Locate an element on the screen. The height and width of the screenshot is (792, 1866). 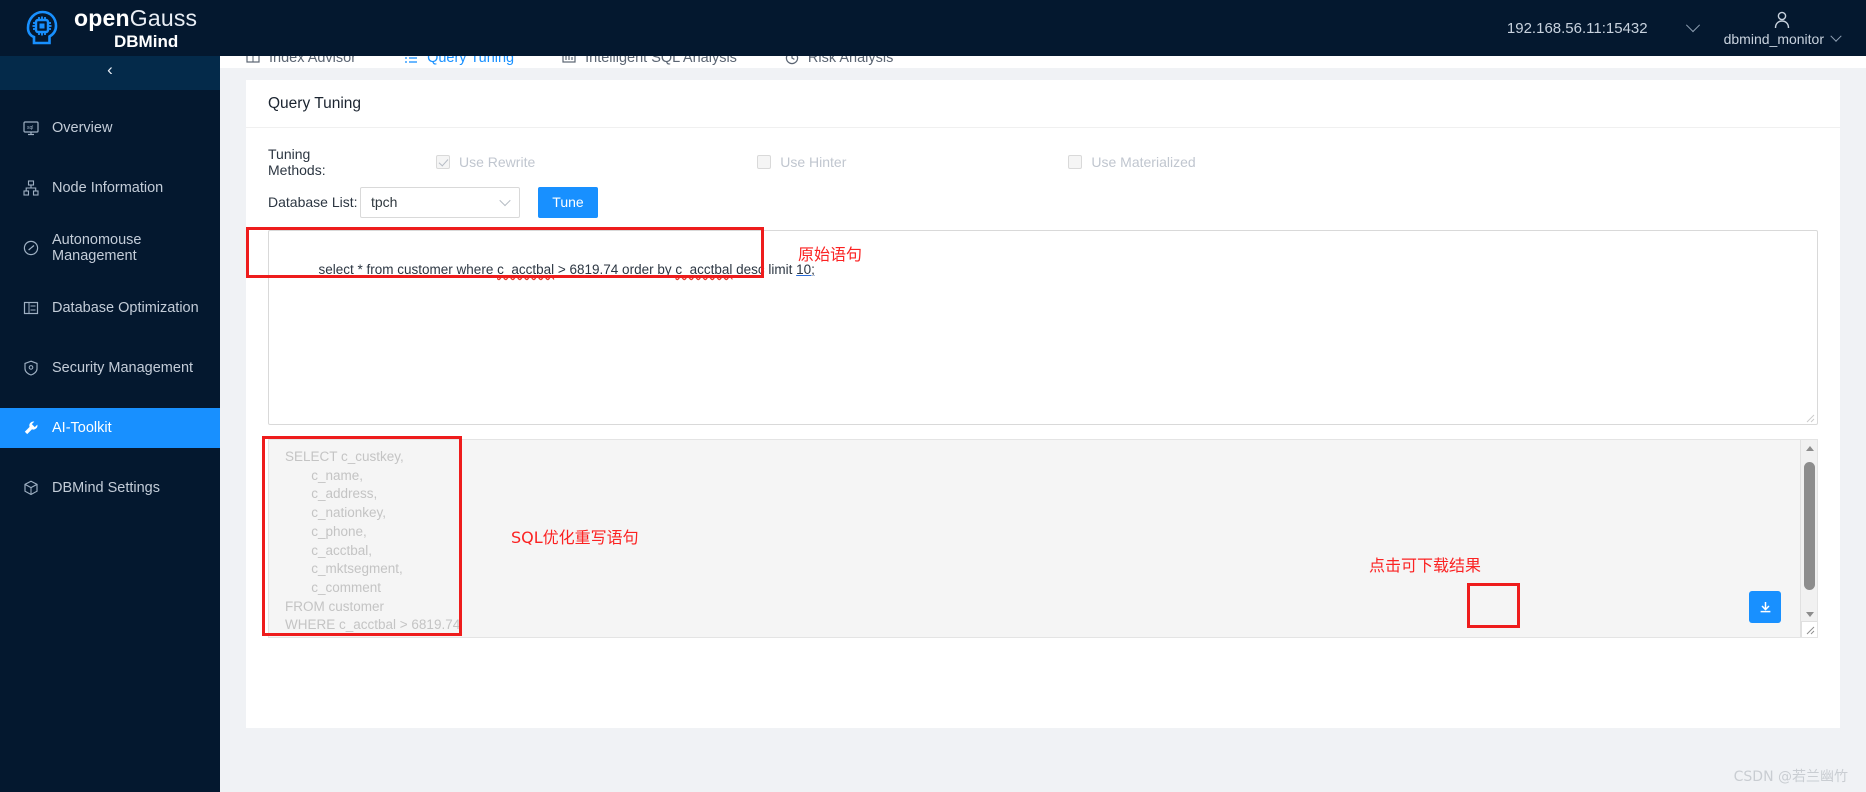
wrench-icon is located at coordinates (30, 428).